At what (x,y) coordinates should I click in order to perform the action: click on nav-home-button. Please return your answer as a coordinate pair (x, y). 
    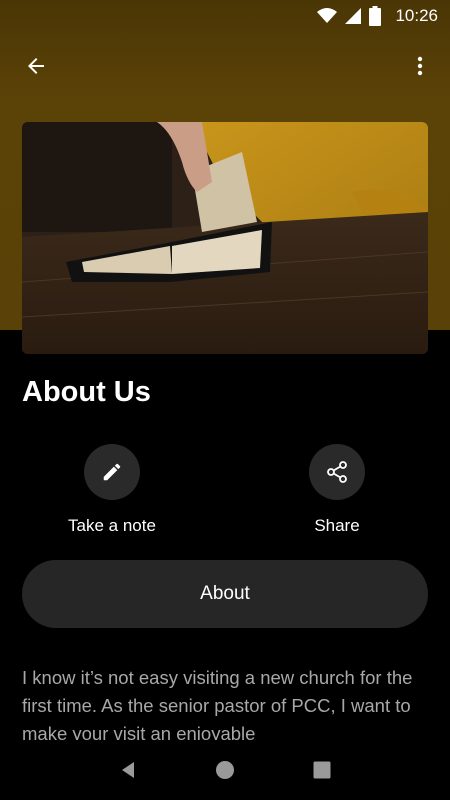
    Looking at the image, I should click on (225, 770).